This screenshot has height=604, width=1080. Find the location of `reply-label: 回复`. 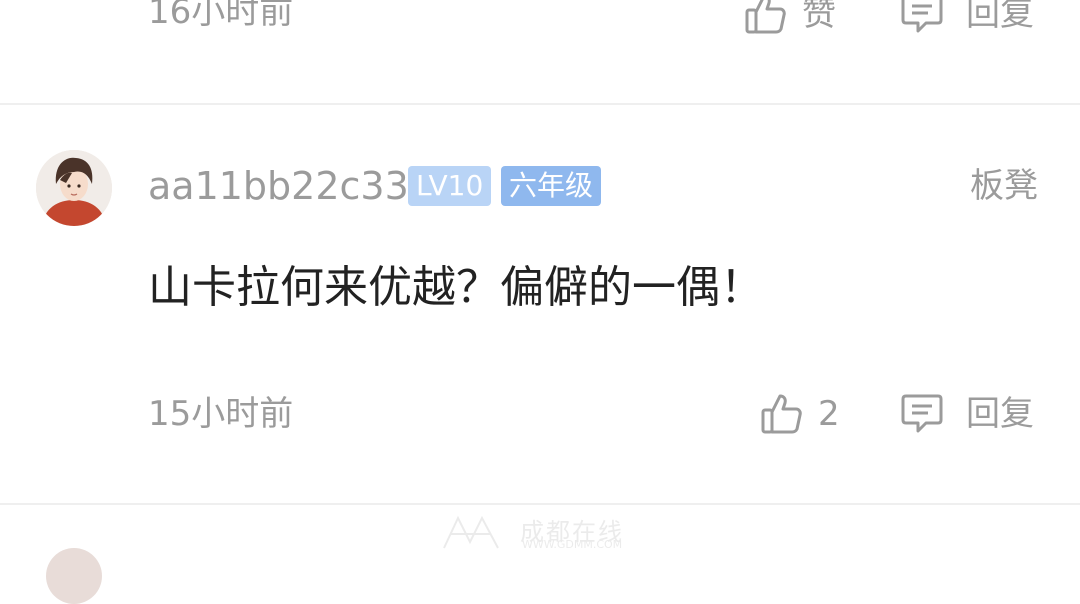

reply-label: 回复 is located at coordinates (1000, 414).